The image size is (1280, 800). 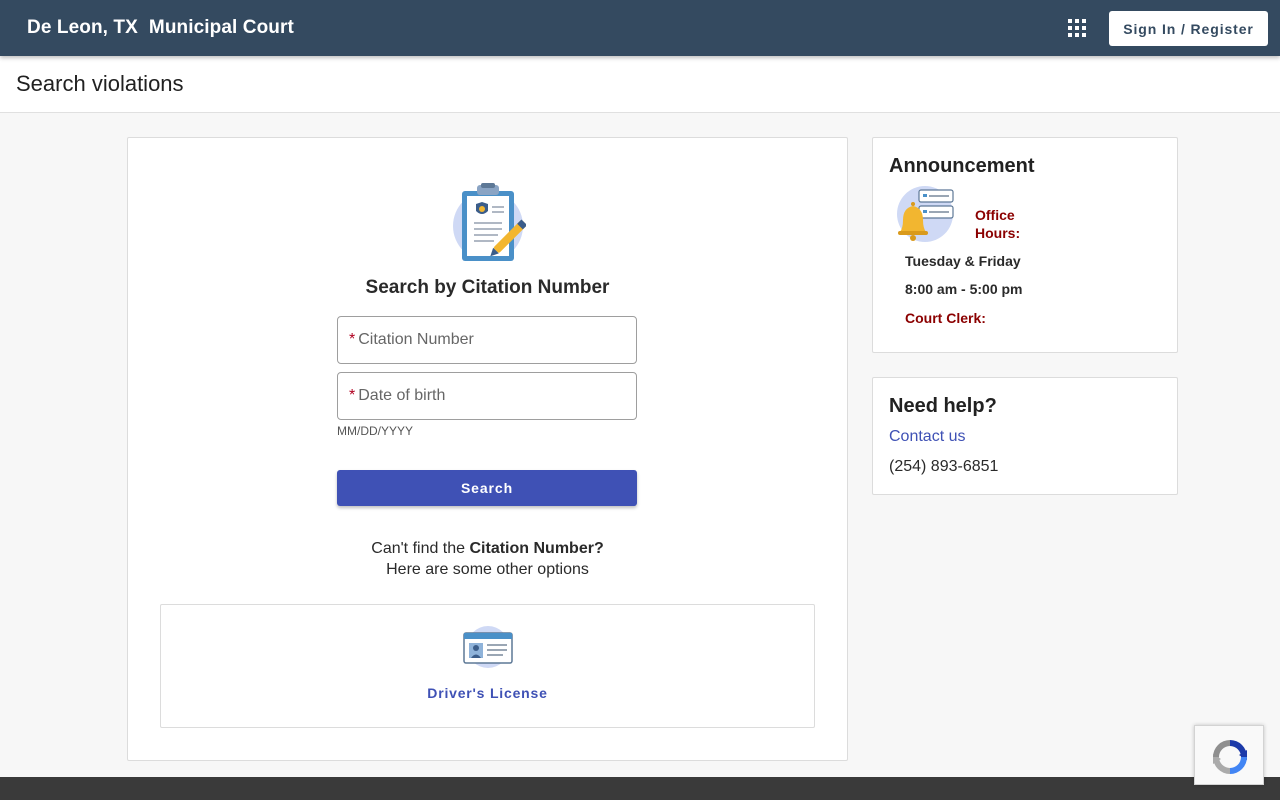 I want to click on drivers-license-label: Driver's License, so click(x=487, y=693).